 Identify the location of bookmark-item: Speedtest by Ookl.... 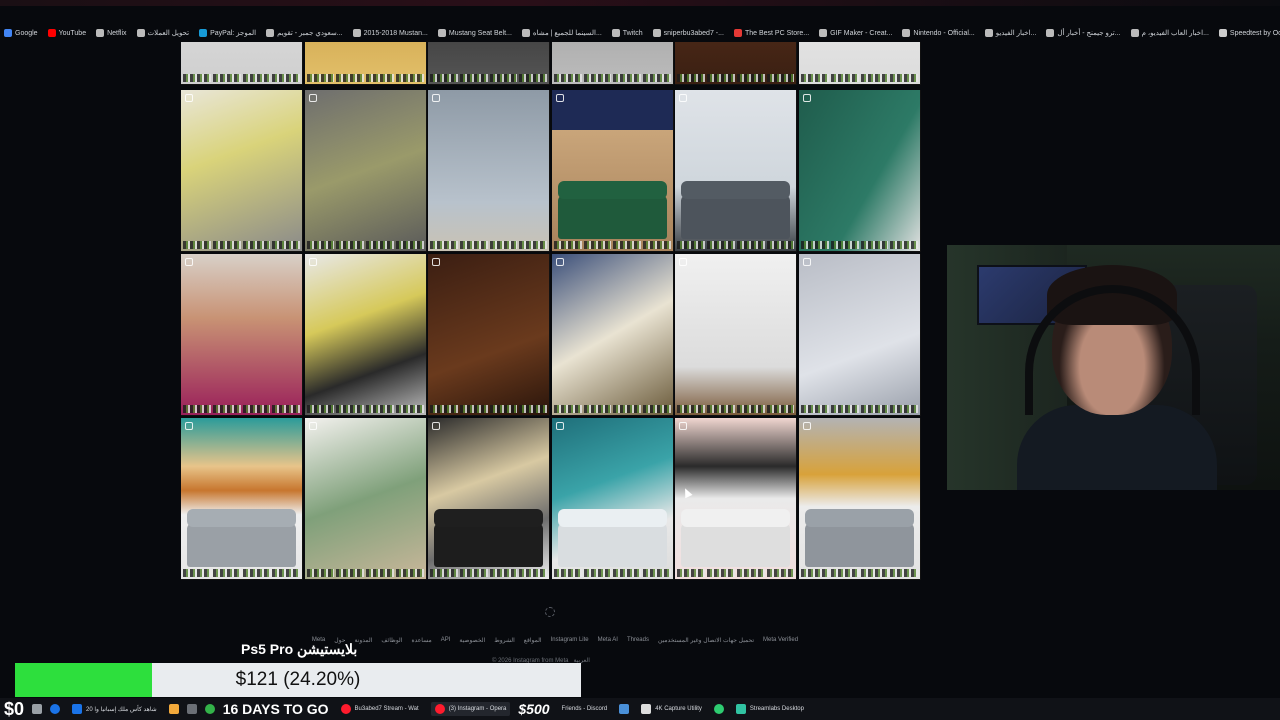
(1249, 33).